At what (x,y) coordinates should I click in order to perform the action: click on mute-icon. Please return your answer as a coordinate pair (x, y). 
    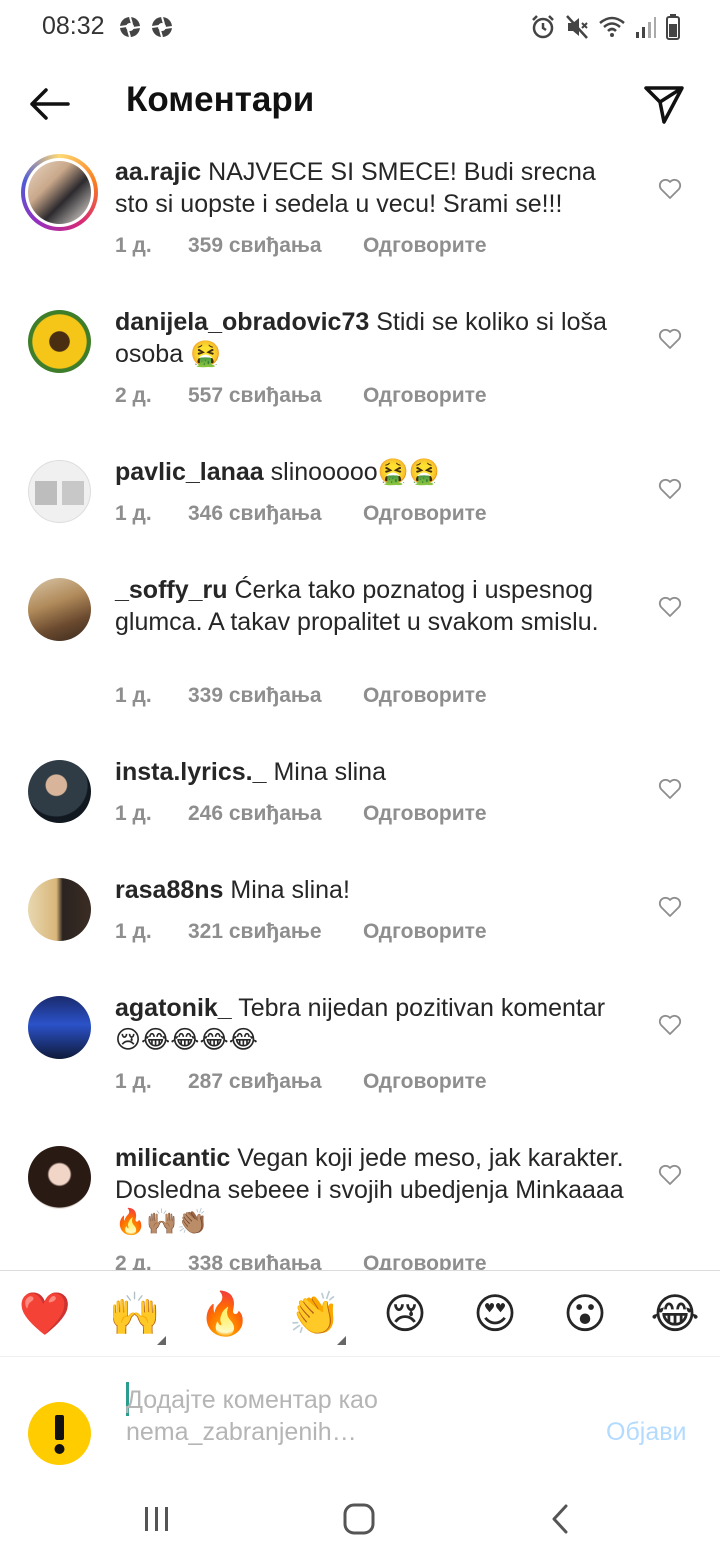
    Looking at the image, I should click on (577, 27).